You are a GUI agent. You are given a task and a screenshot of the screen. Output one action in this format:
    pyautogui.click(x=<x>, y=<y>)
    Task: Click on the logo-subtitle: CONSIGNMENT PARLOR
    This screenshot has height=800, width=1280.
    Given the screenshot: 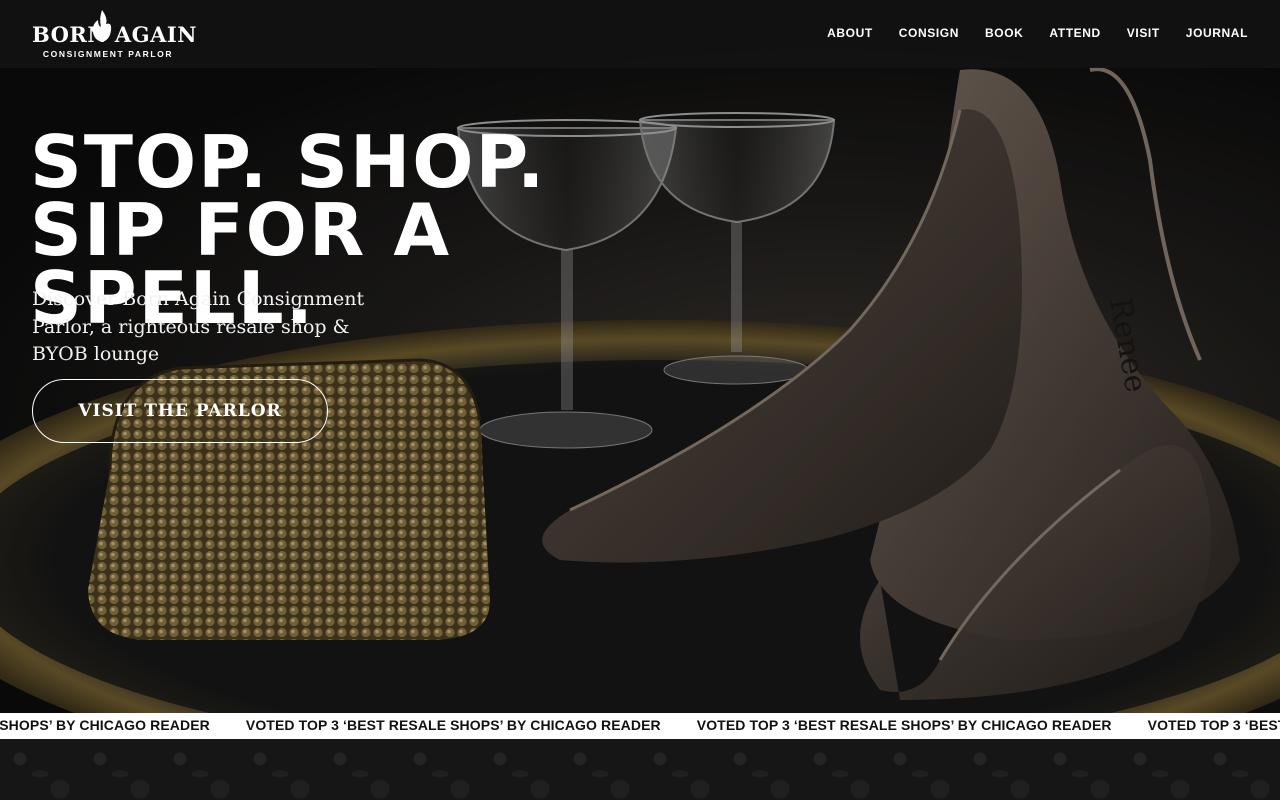 What is the action you would take?
    pyautogui.click(x=108, y=54)
    